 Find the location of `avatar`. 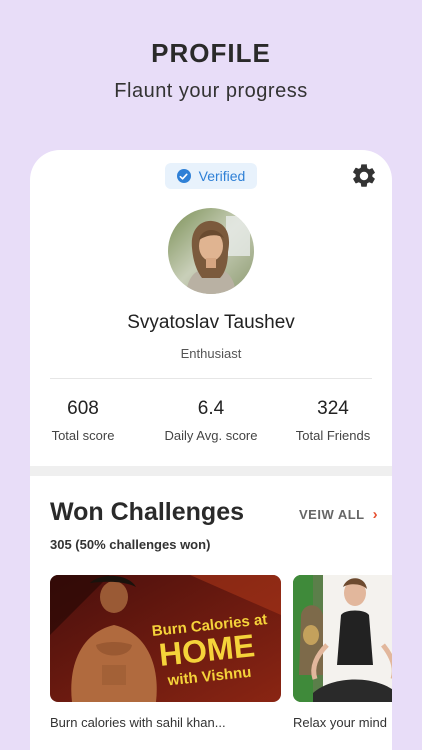

avatar is located at coordinates (211, 251).